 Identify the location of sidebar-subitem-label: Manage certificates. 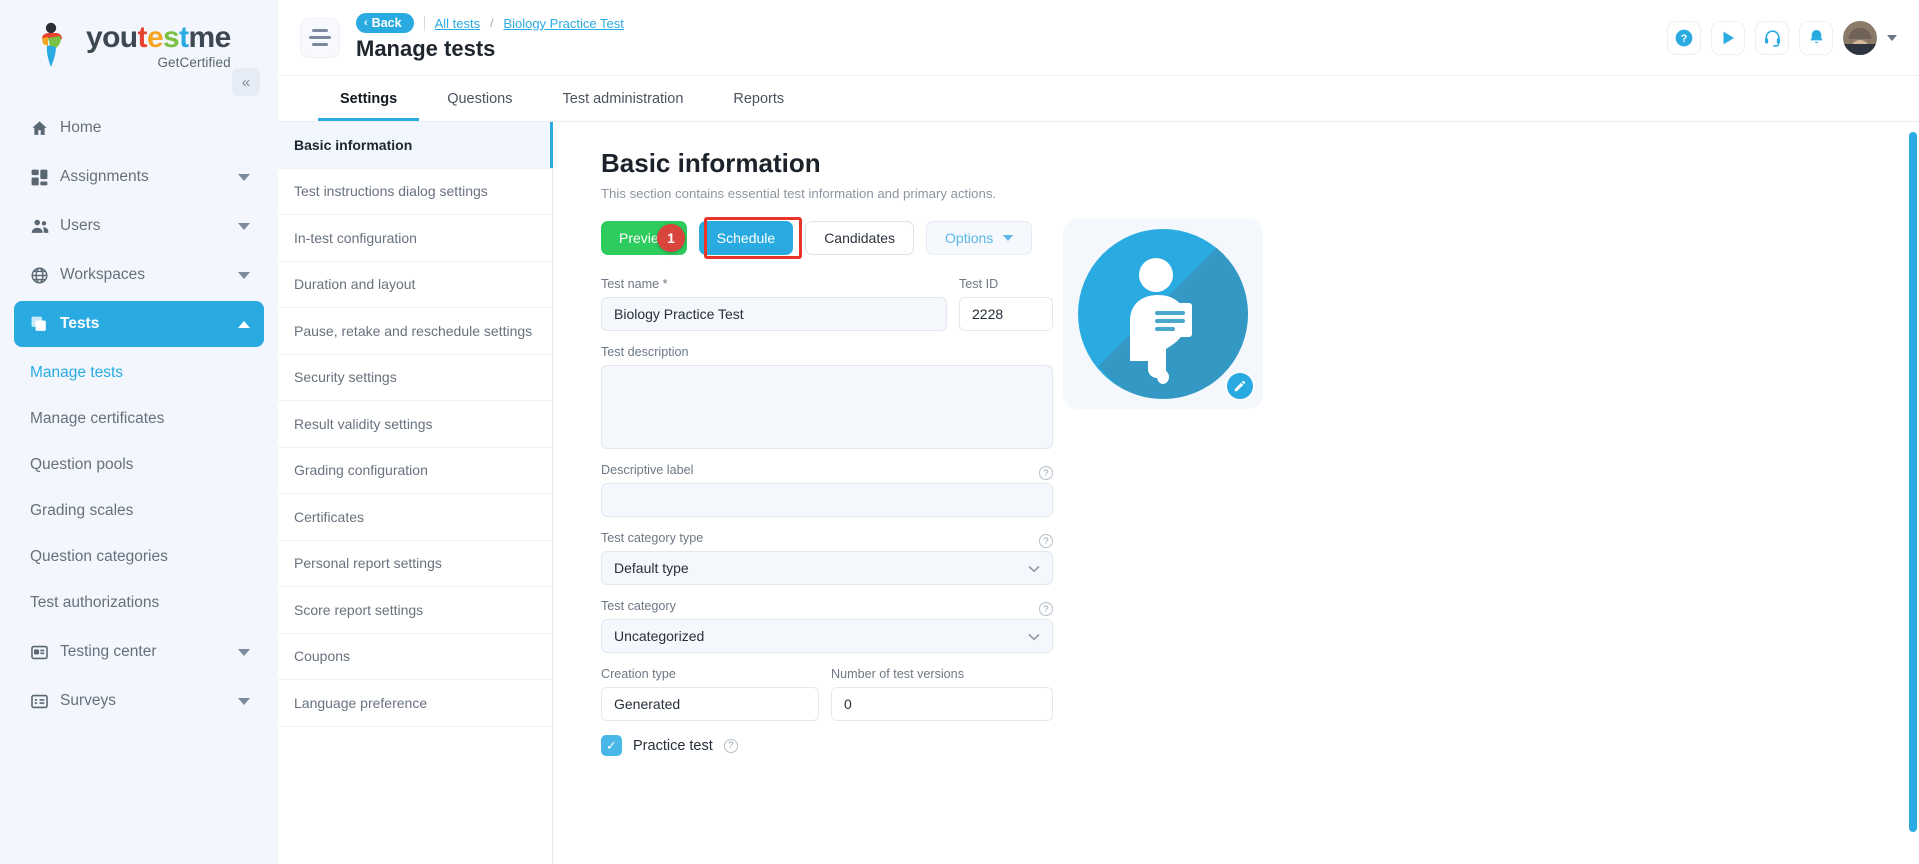
(97, 418).